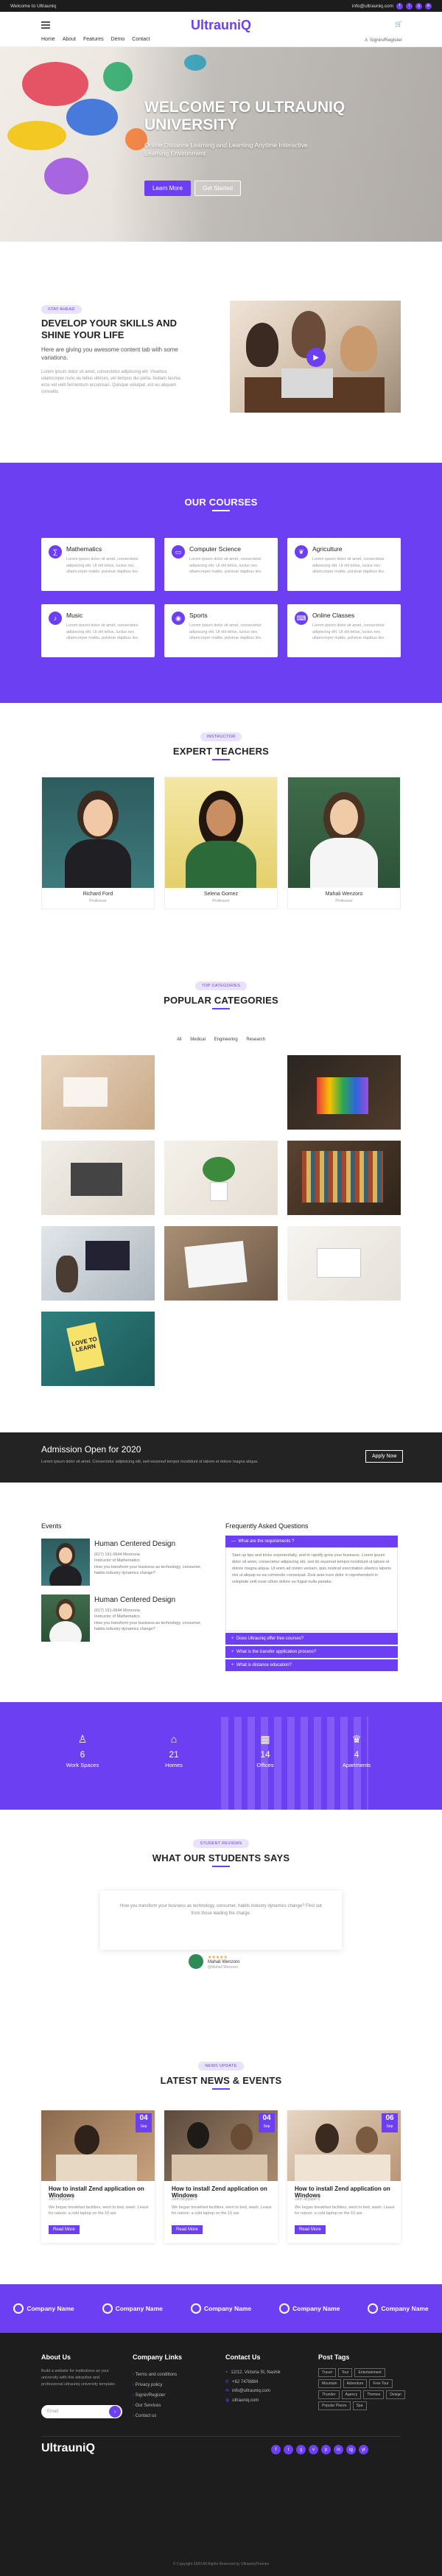 The width and height of the screenshot is (442, 2576). I want to click on tag: Free Tour, so click(381, 2383).